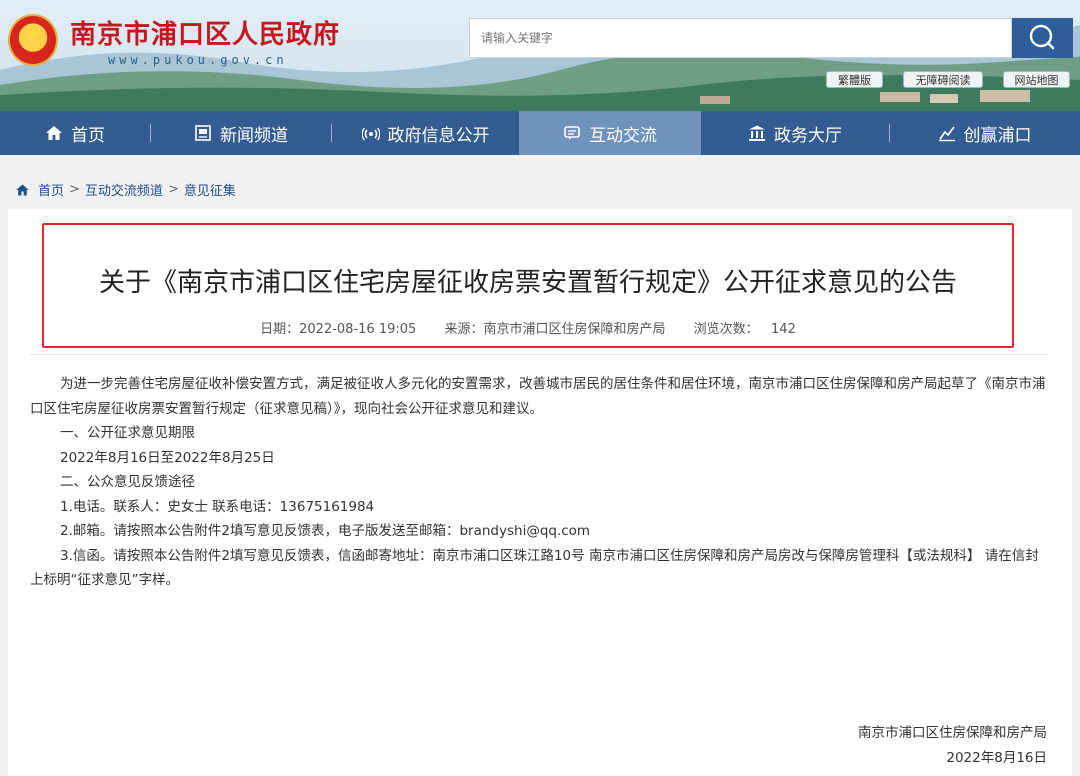  What do you see at coordinates (205, 32) in the screenshot?
I see `site-title: 南京市浦口区人民政府` at bounding box center [205, 32].